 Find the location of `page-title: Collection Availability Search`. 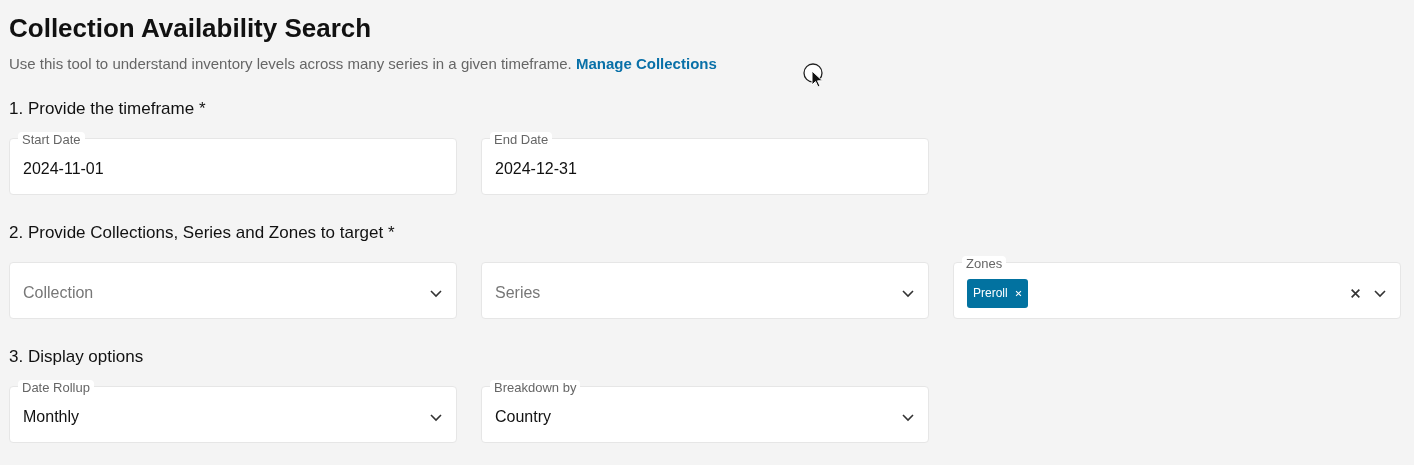

page-title: Collection Availability Search is located at coordinates (191, 28).